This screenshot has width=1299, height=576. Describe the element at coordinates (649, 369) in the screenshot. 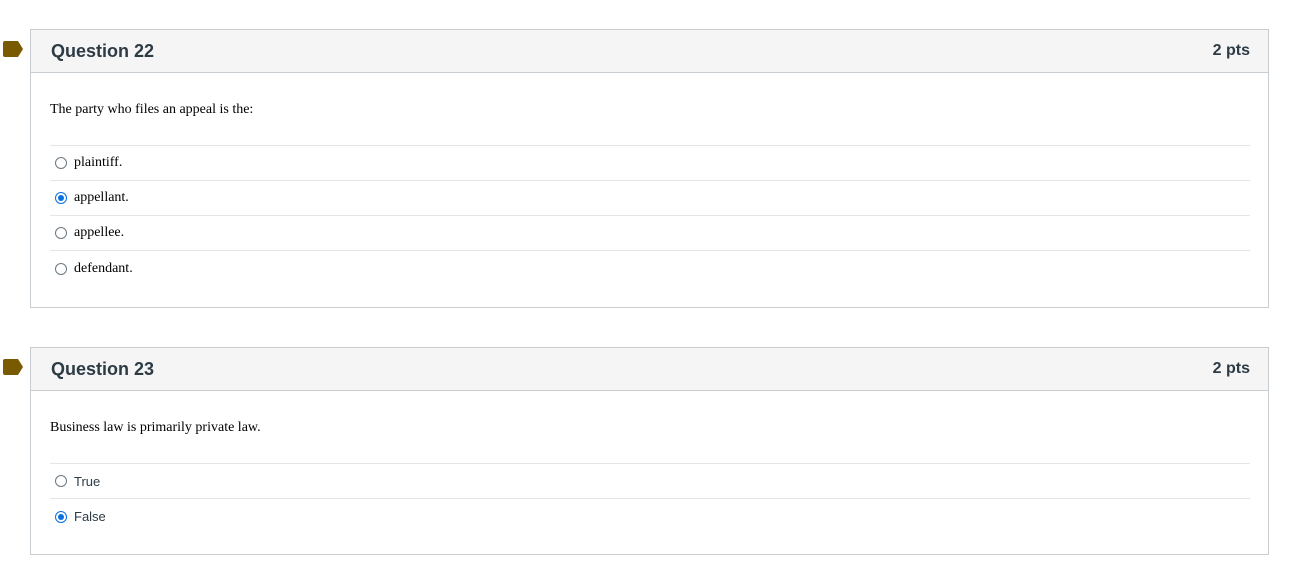

I see `question-header: Question 23 2 pts` at that location.